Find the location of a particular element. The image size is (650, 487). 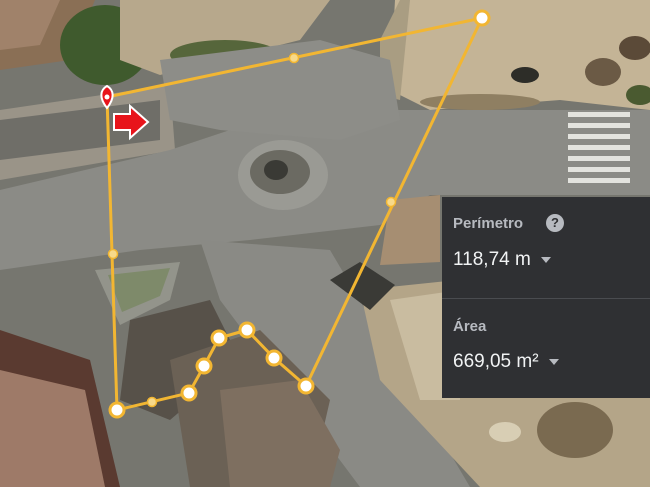

panel-divider is located at coordinates (546, 298).